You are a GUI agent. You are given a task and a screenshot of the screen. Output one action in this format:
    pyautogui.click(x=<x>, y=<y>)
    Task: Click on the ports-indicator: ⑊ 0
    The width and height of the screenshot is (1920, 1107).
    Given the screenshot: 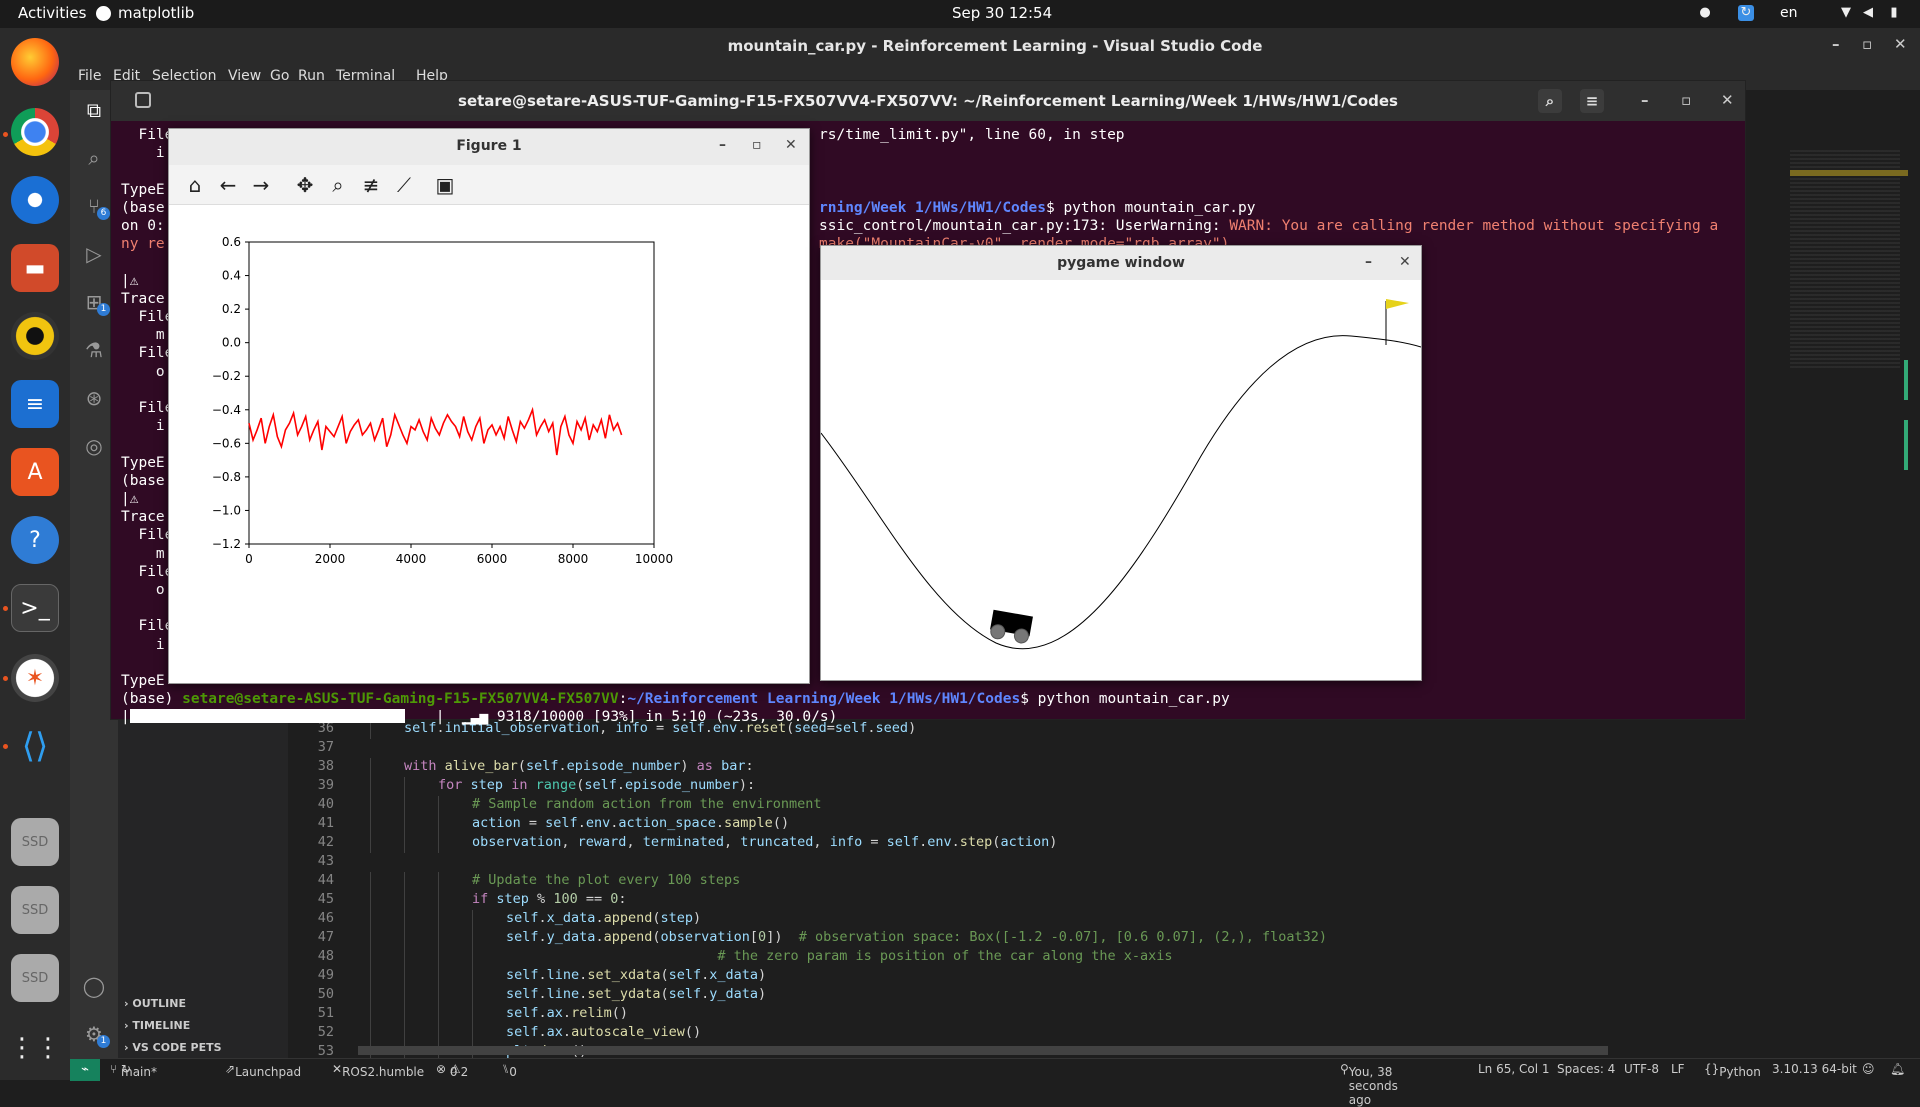 What is the action you would take?
    pyautogui.click(x=509, y=1070)
    